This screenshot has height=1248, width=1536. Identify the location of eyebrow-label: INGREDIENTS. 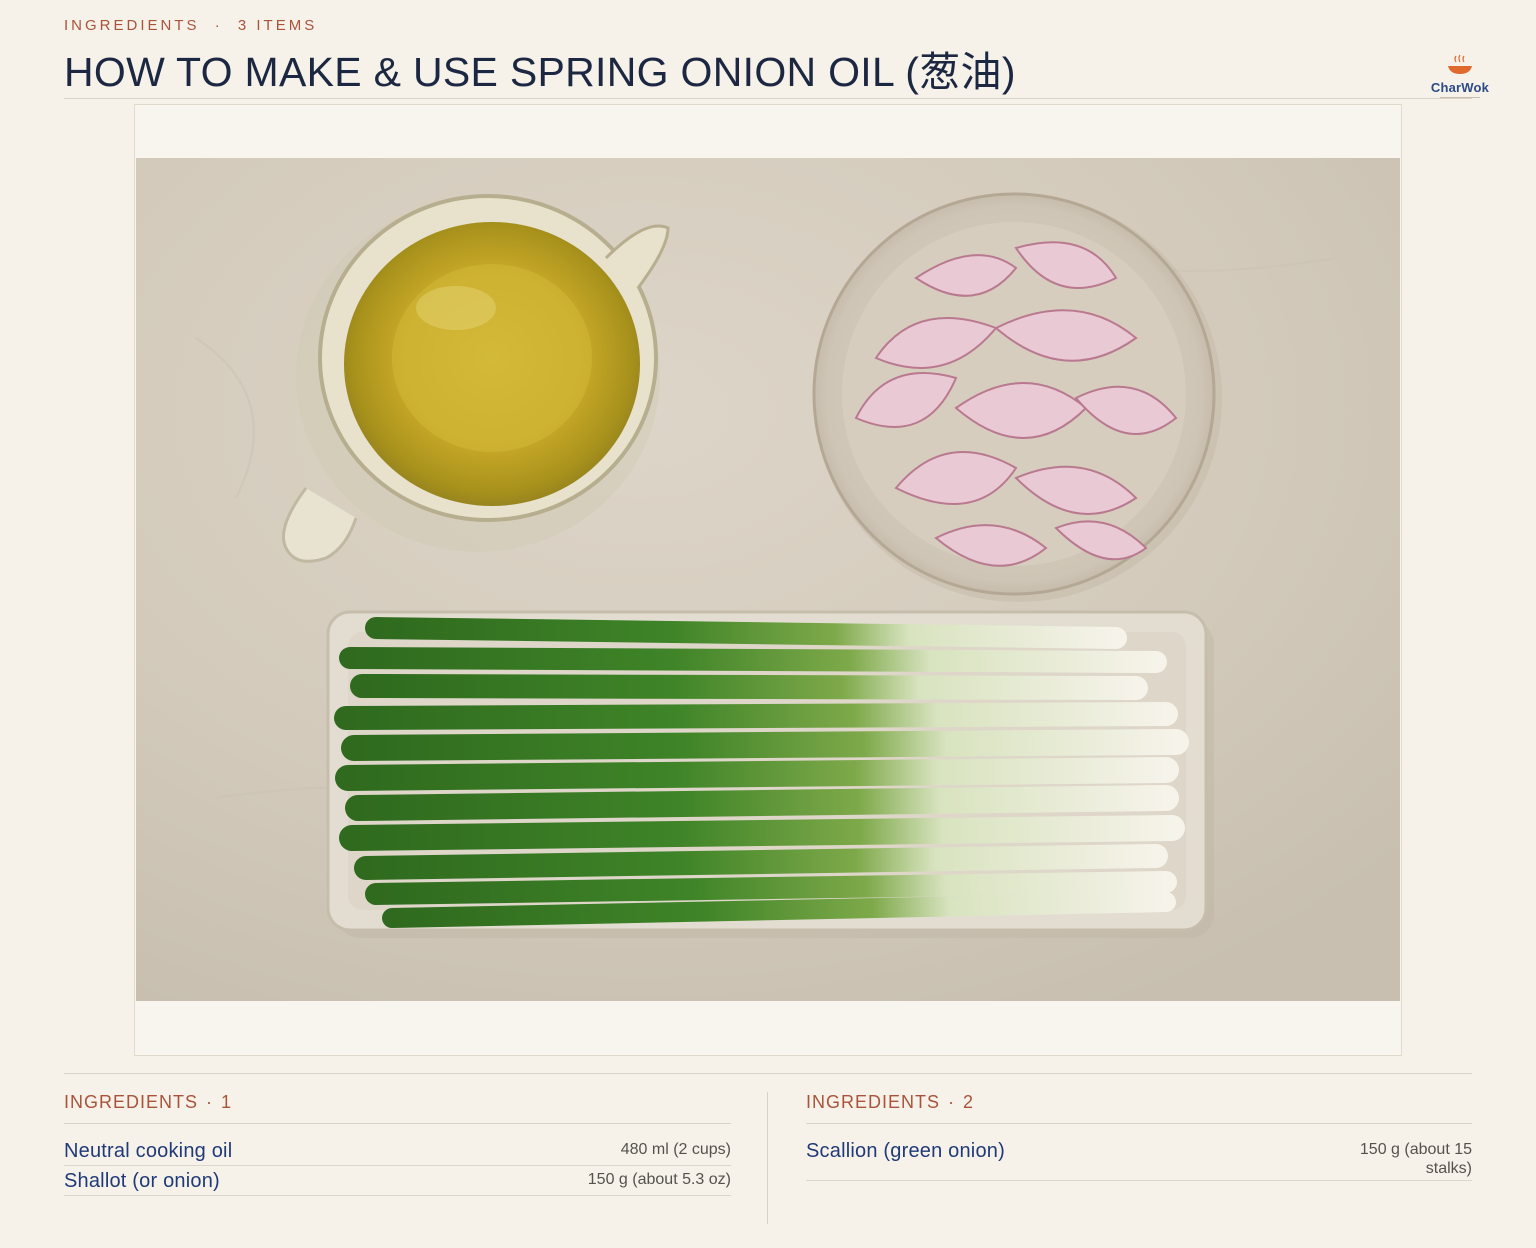
(132, 25).